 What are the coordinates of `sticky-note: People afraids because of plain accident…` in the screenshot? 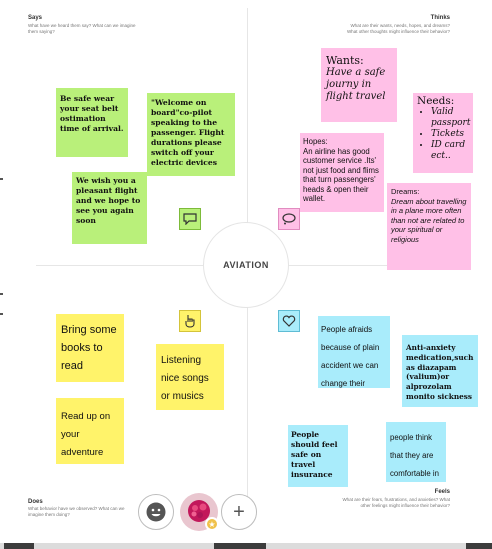 It's located at (354, 352).